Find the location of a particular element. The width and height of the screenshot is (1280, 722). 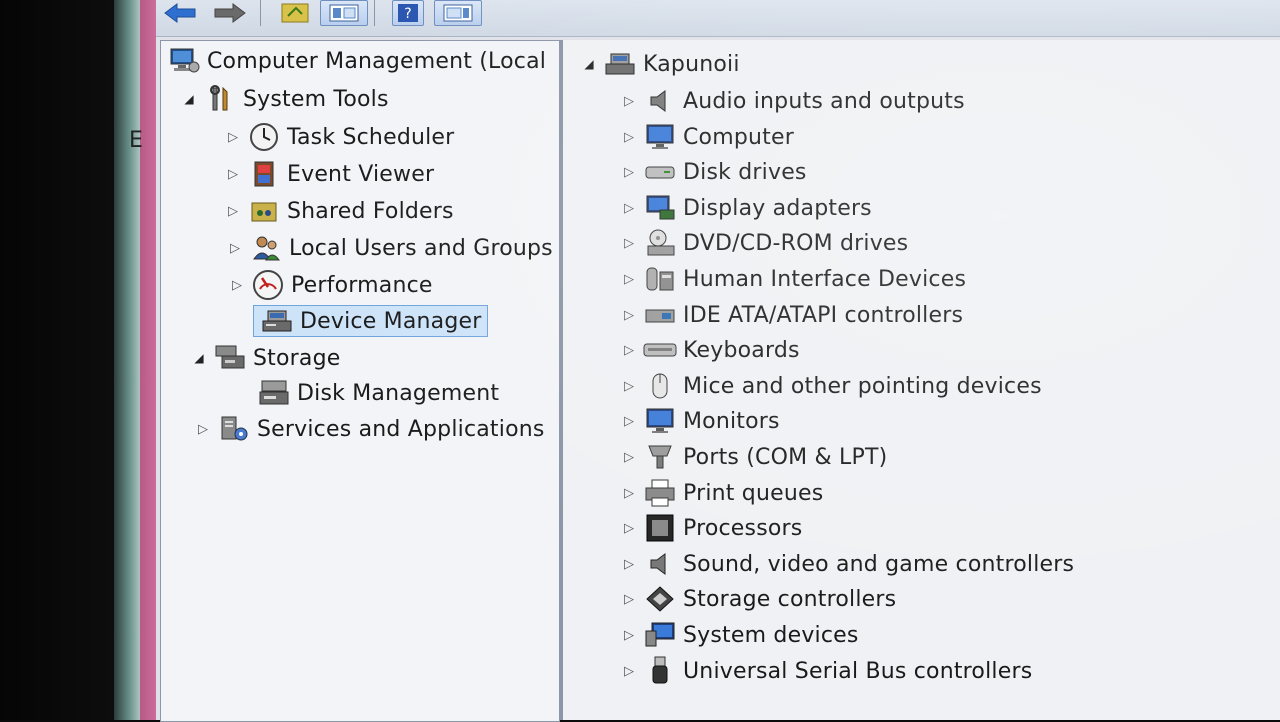

tree-item-label: Shared Folders is located at coordinates (370, 211).